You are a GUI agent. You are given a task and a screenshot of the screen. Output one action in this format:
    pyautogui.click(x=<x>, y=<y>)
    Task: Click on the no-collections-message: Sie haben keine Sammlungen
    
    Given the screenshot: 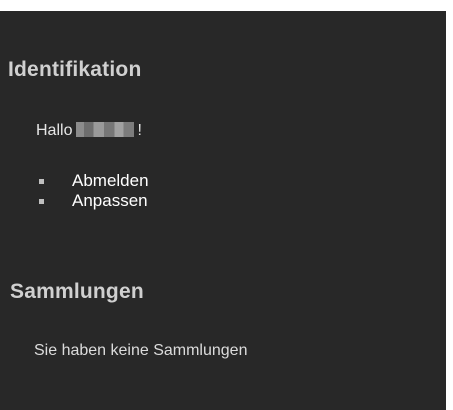 What is the action you would take?
    pyautogui.click(x=141, y=350)
    